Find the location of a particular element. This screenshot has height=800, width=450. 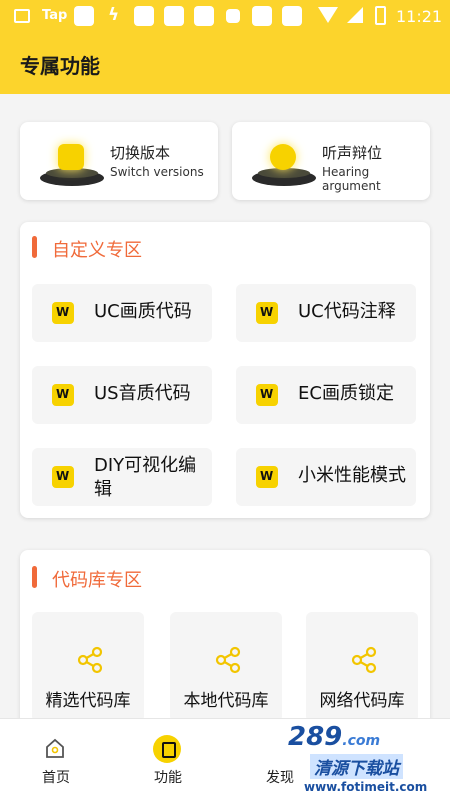

tile-label: UC画质代码 is located at coordinates (143, 311).